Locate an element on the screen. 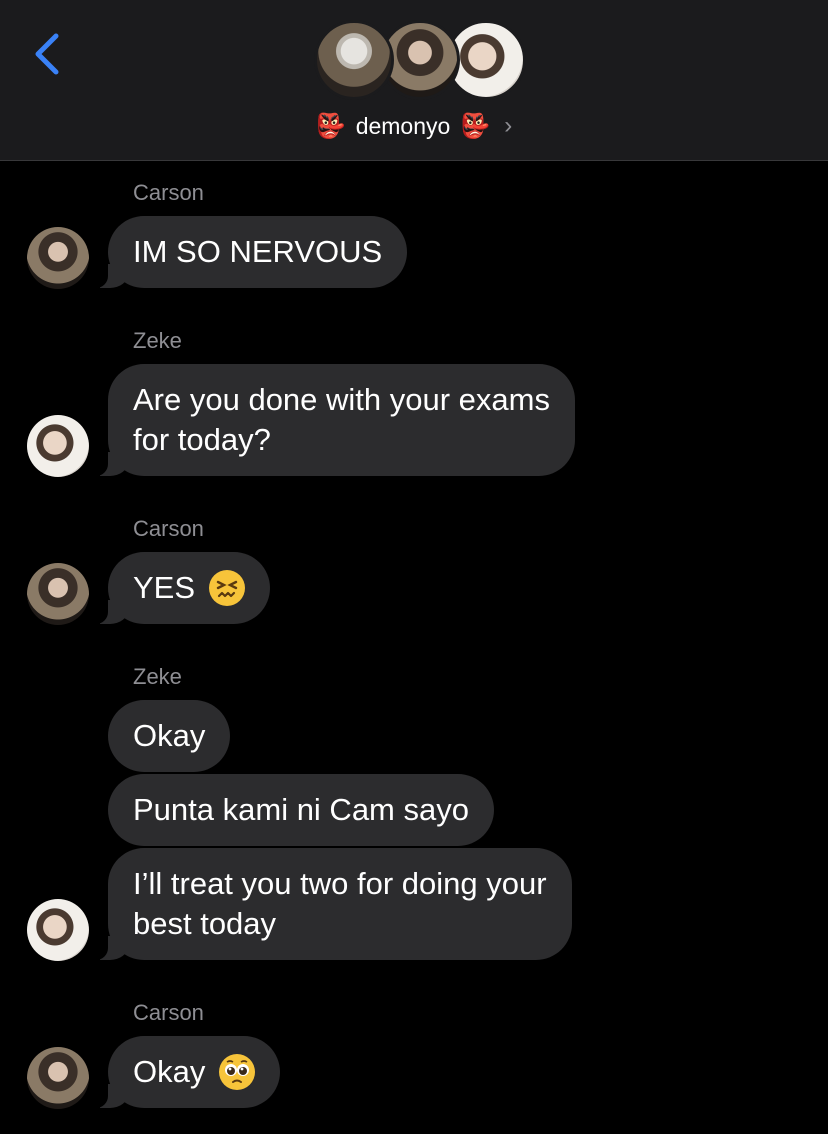 This screenshot has height=1134, width=828. chevron-left-icon is located at coordinates (47, 54).